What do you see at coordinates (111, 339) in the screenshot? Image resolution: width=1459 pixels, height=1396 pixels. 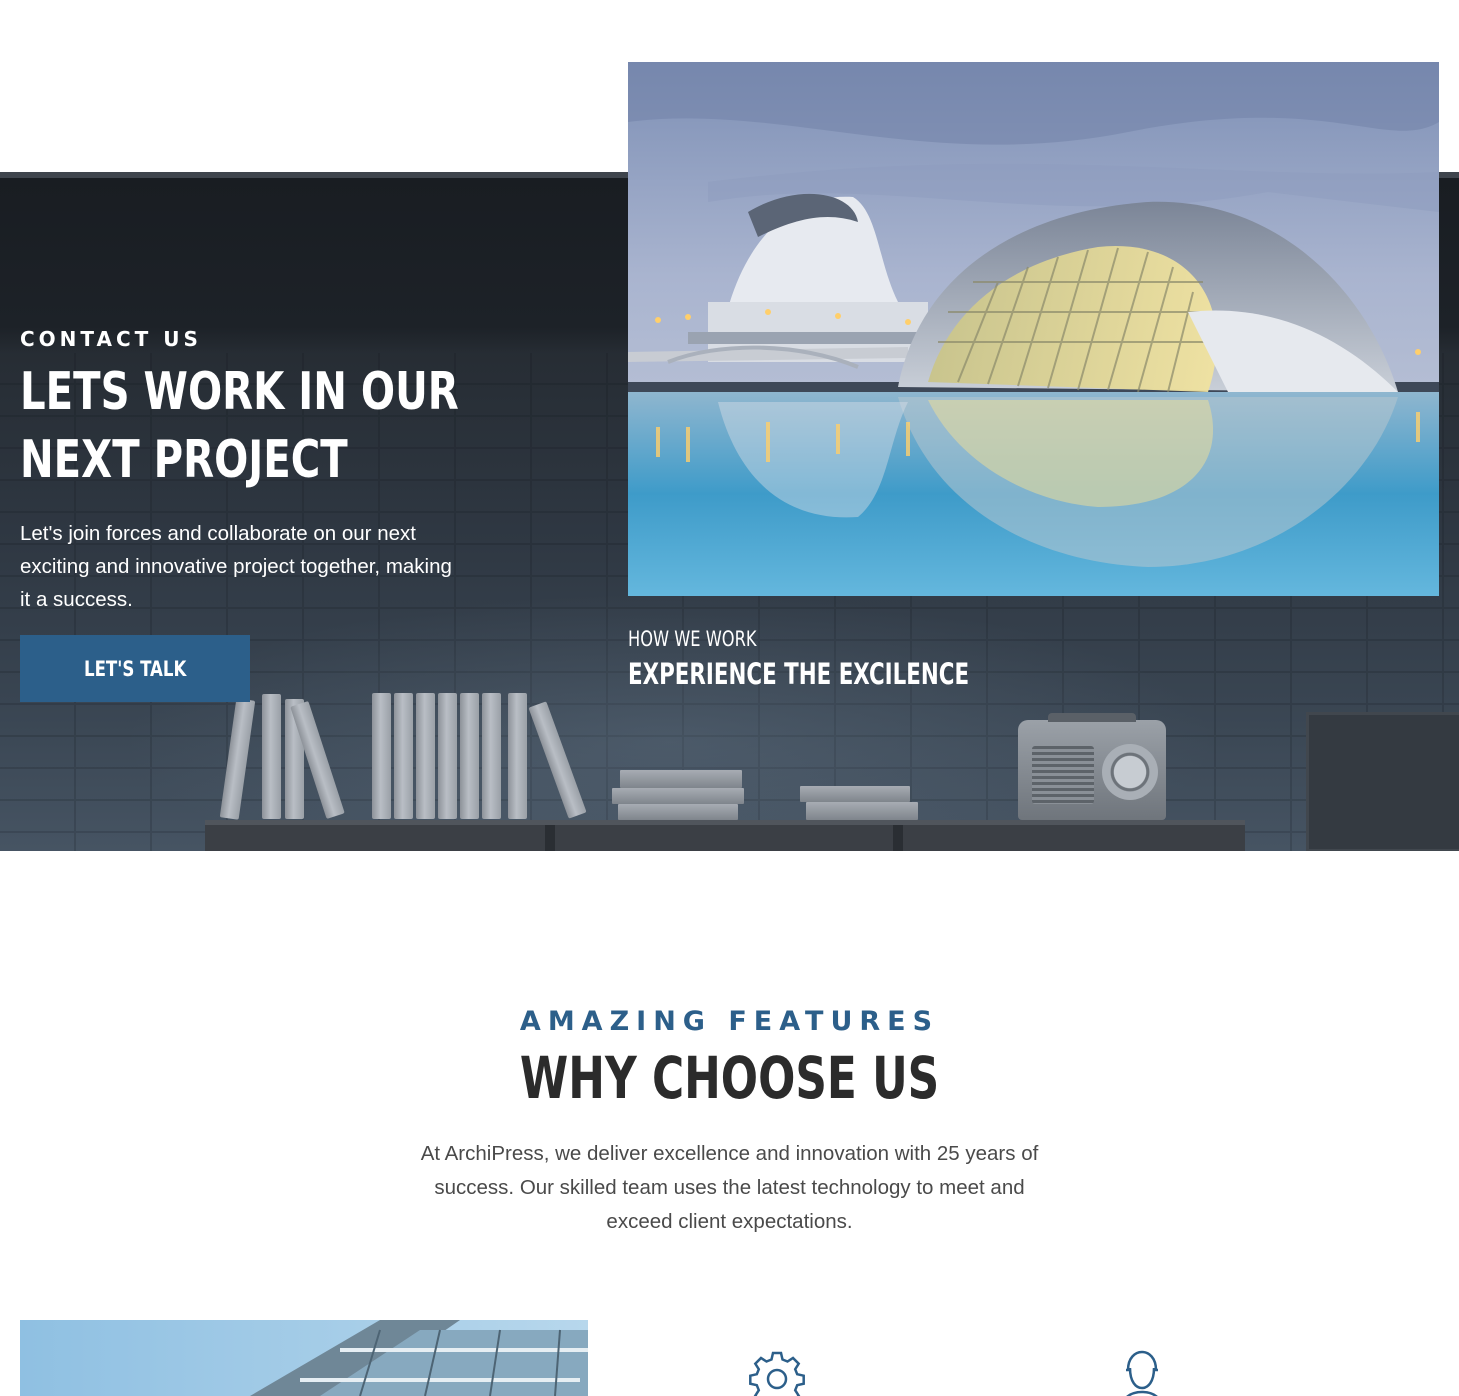 I see `contact-label: CONTACT US` at bounding box center [111, 339].